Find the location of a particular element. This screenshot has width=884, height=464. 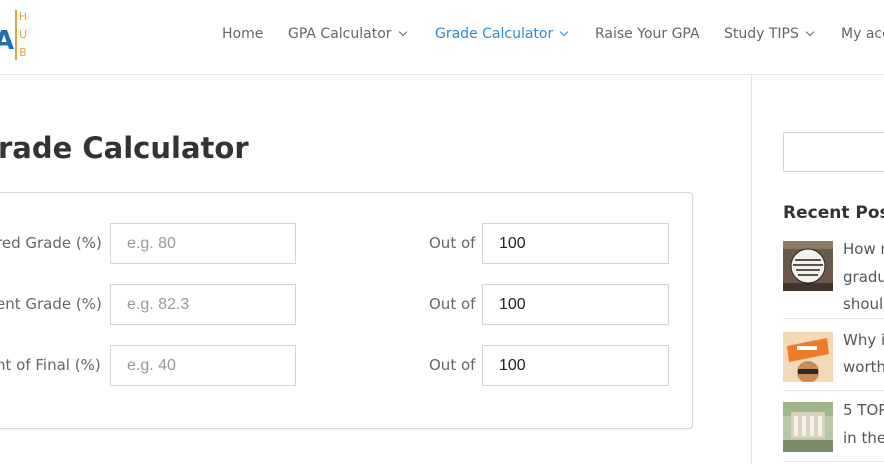

recent-post-item: How n gradu shoul is located at coordinates (833, 275).